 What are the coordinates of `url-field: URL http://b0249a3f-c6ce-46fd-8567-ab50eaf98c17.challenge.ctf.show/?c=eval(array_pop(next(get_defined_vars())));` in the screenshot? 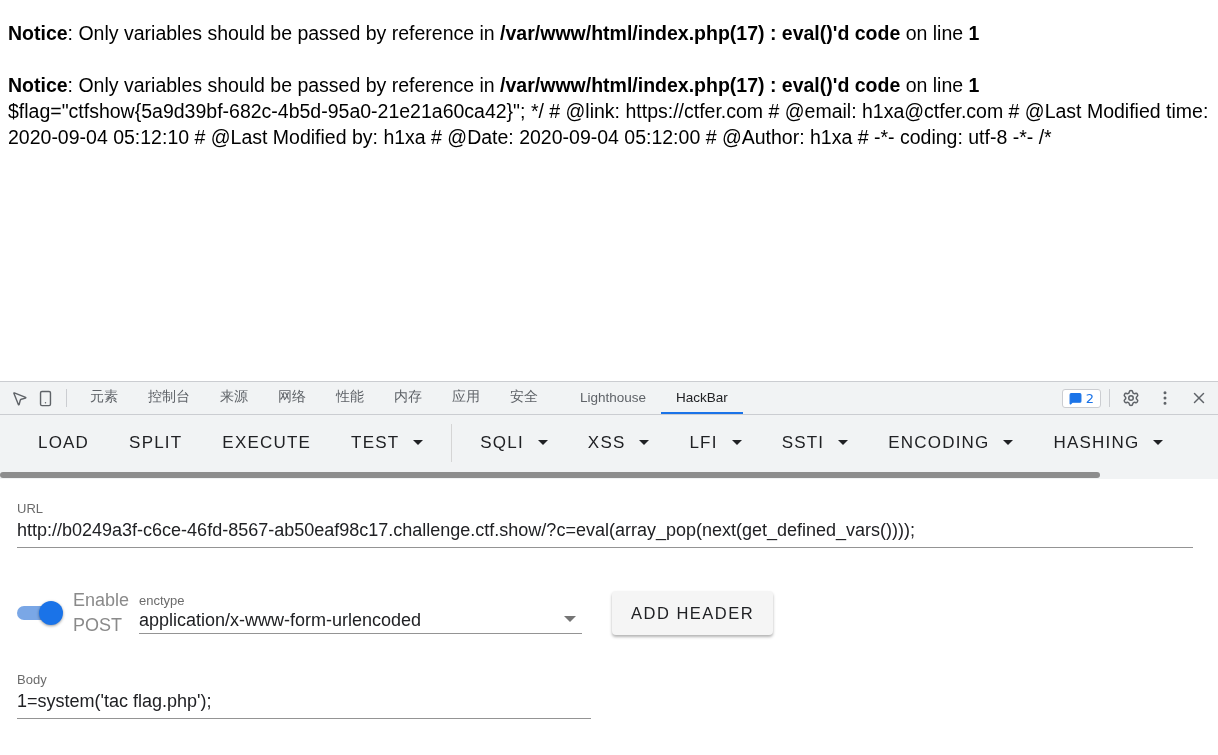 It's located at (605, 524).